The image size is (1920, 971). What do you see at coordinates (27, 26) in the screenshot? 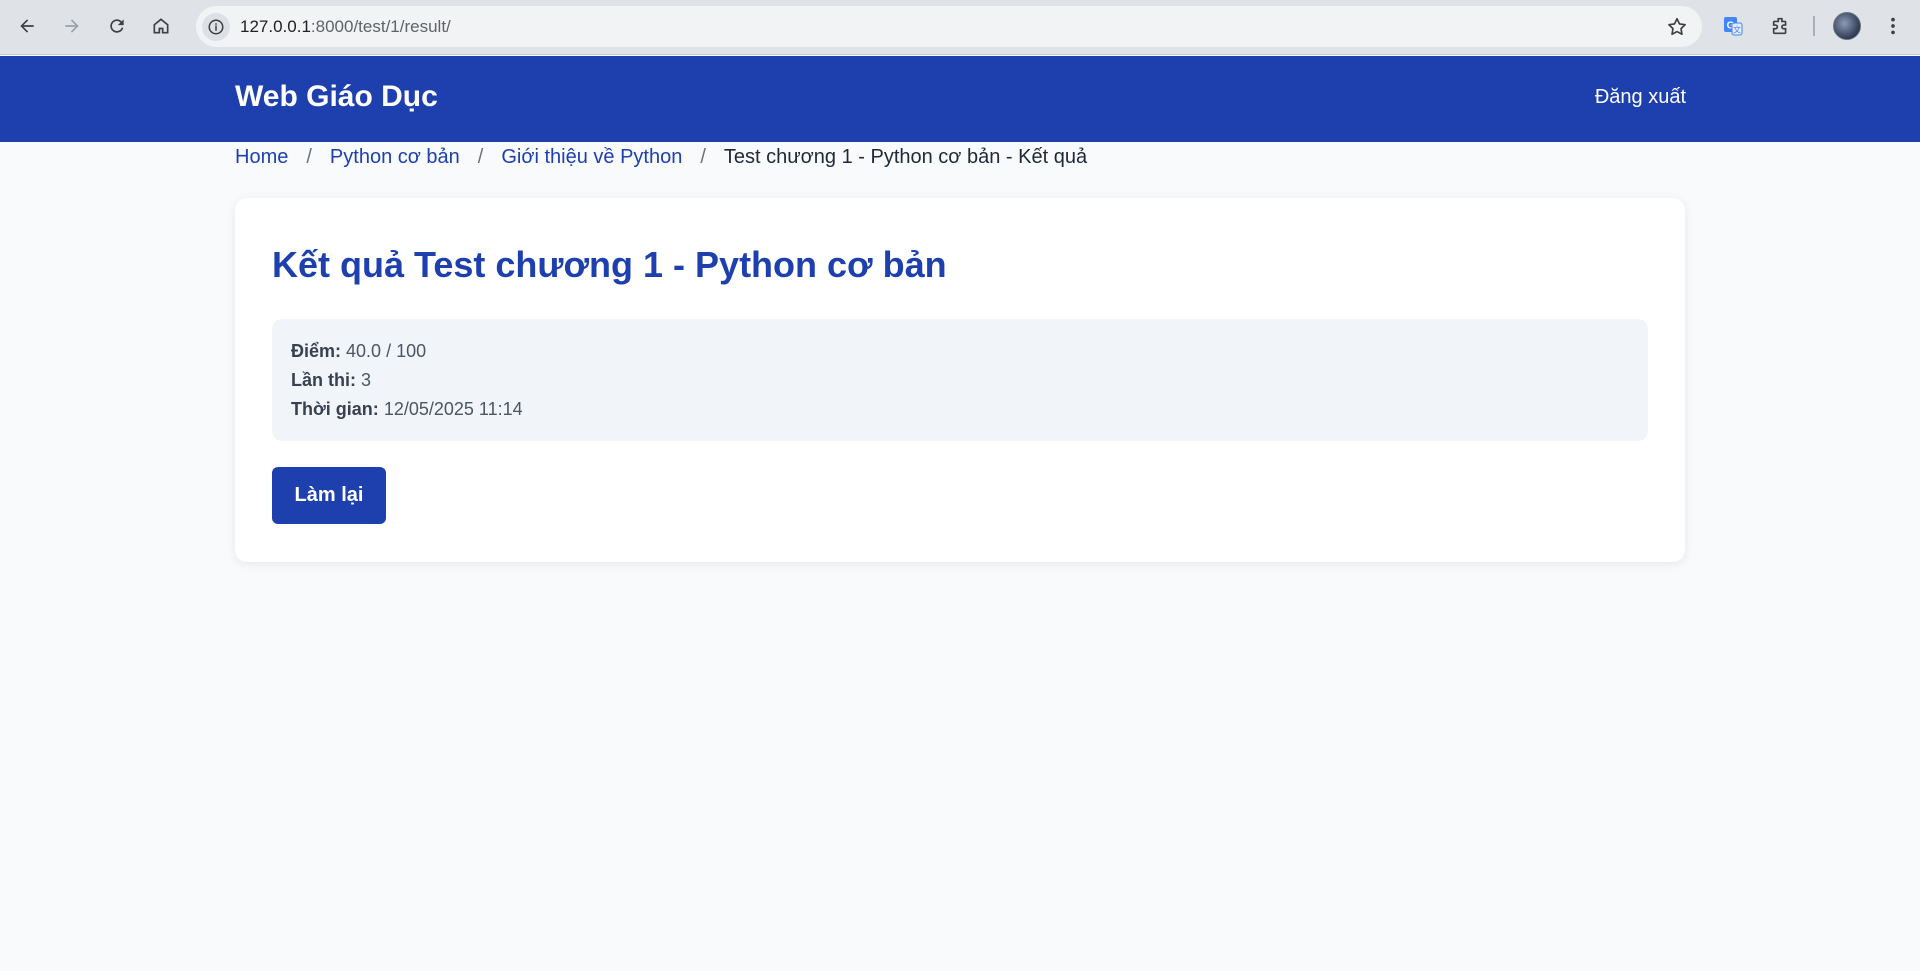
I see `back-icon` at bounding box center [27, 26].